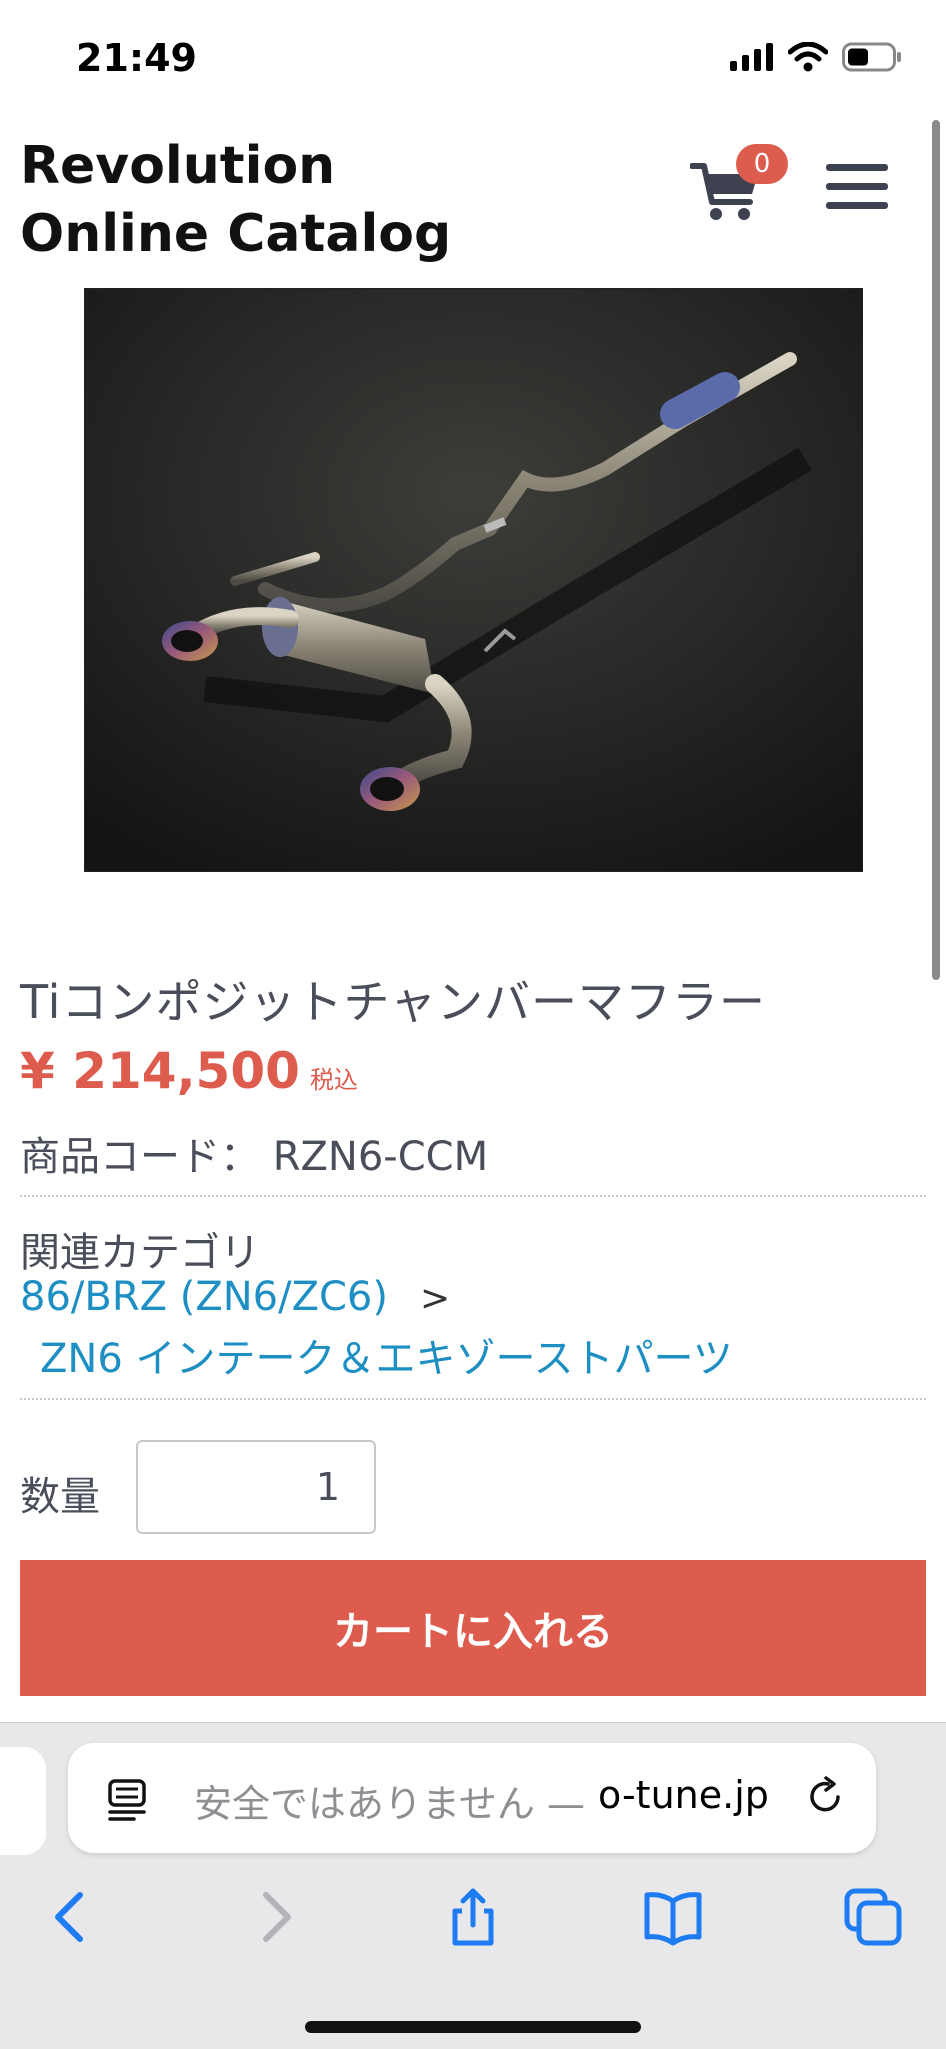 Image resolution: width=946 pixels, height=2049 pixels. Describe the element at coordinates (386, 1355) in the screenshot. I see `category-link-zn6-intake-exhaust: ZN6 インテーク＆エキゾーストパーツ` at that location.